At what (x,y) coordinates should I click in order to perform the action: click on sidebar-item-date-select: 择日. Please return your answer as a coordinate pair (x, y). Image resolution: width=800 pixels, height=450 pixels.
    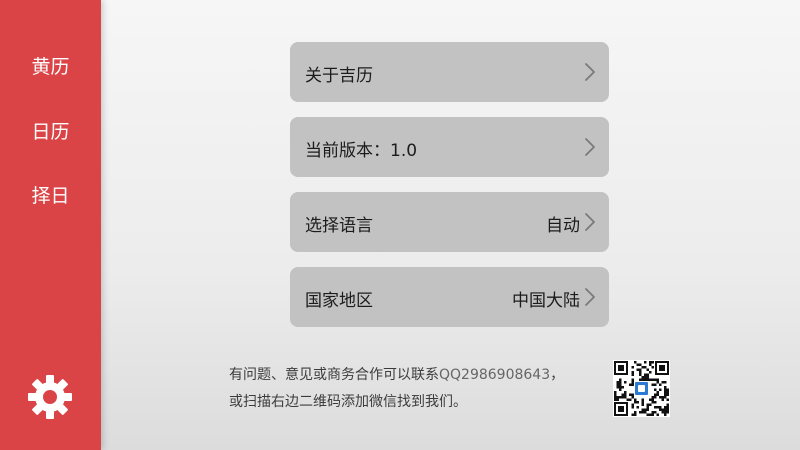
    Looking at the image, I should click on (50, 194).